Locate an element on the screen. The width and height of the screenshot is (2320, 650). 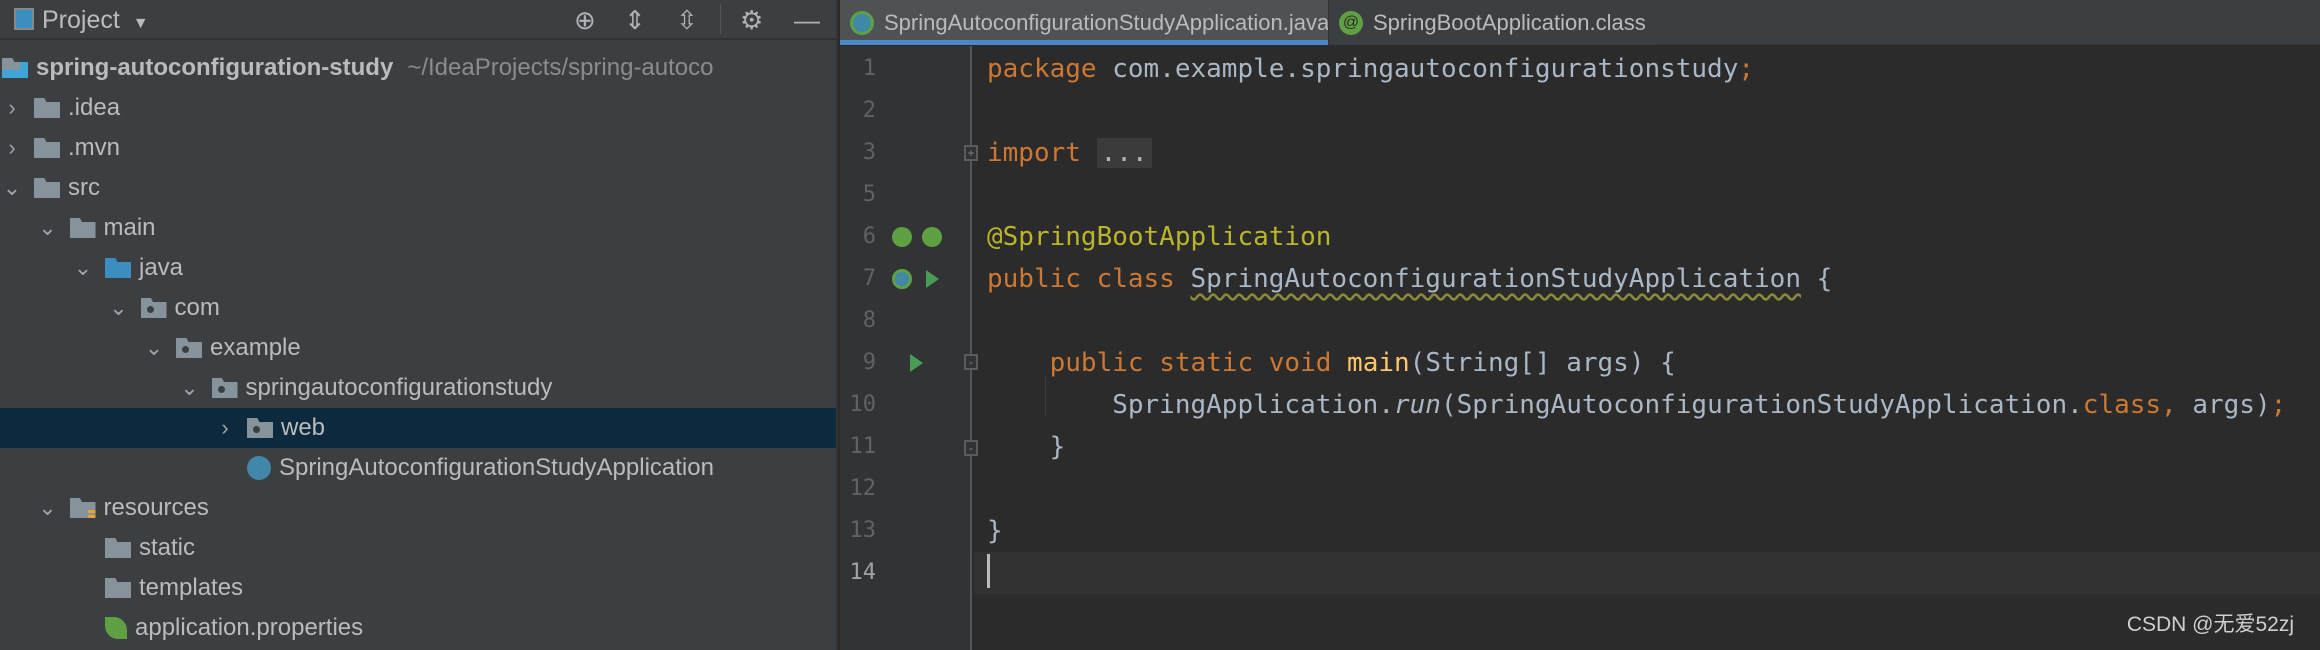
tab-spring-boot-application-class: @ SpringBootApplication.class is located at coordinates (1492, 22).